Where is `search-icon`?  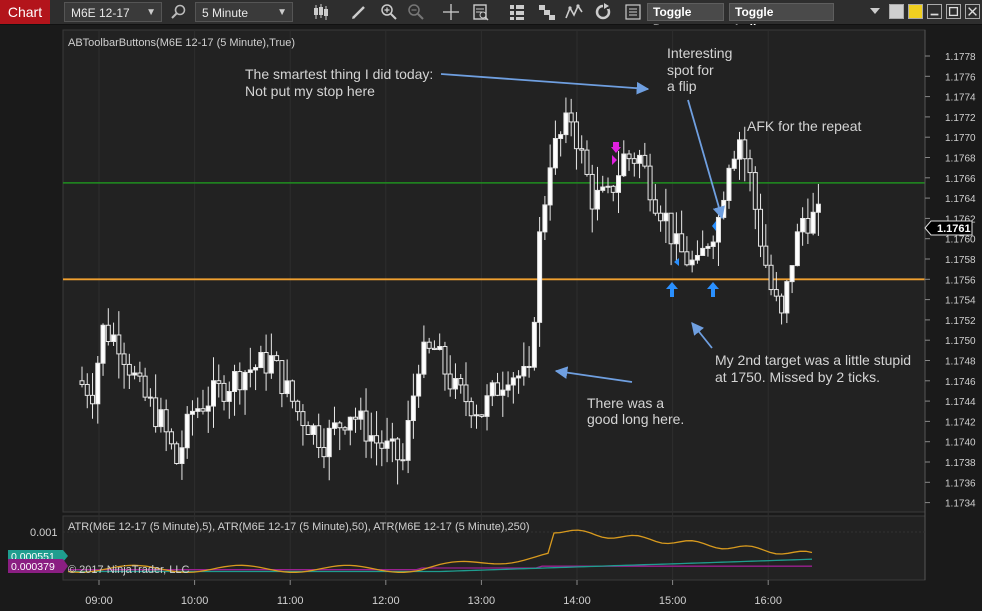 search-icon is located at coordinates (179, 12).